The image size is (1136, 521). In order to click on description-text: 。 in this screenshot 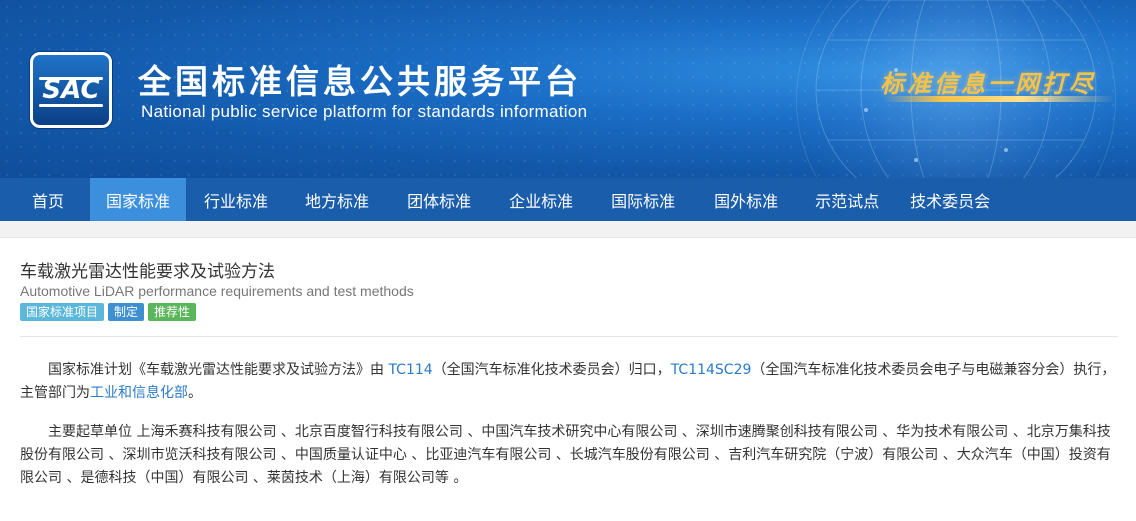, I will do `click(195, 393)`.